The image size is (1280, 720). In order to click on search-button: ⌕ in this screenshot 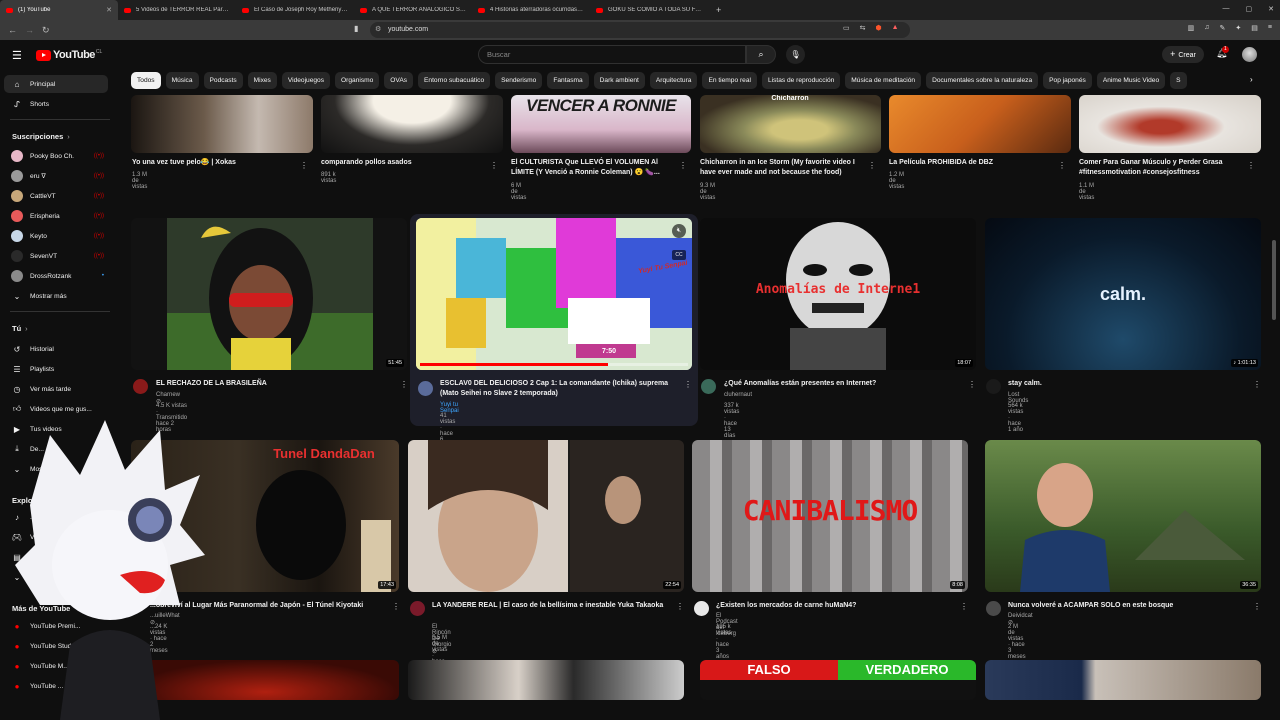, I will do `click(761, 54)`.